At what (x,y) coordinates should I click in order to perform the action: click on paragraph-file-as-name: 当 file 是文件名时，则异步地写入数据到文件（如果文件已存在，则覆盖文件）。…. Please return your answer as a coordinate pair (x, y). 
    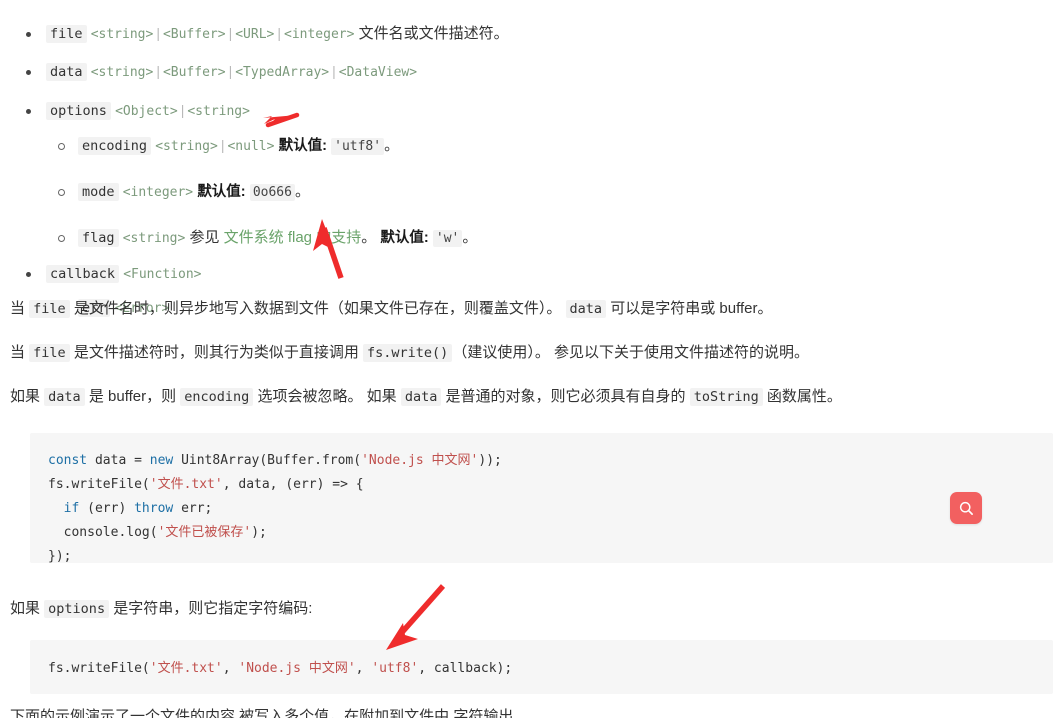
    Looking at the image, I should click on (525, 309).